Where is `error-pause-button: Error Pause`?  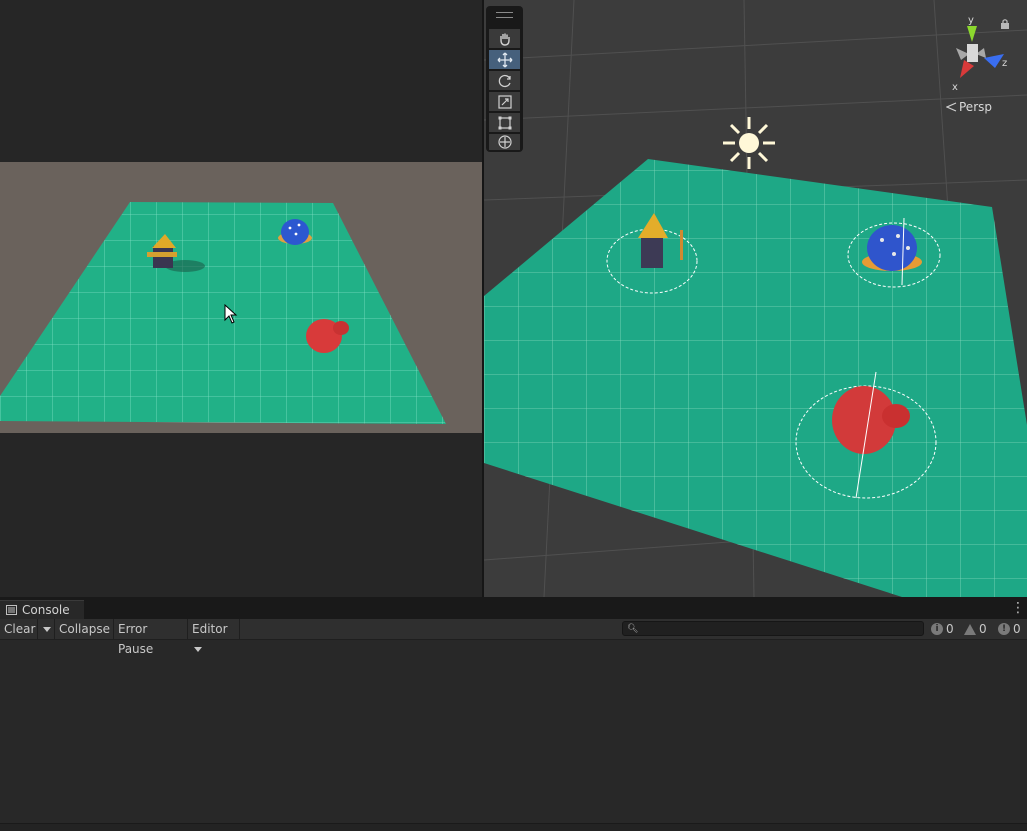
error-pause-button: Error Pause is located at coordinates (151, 637).